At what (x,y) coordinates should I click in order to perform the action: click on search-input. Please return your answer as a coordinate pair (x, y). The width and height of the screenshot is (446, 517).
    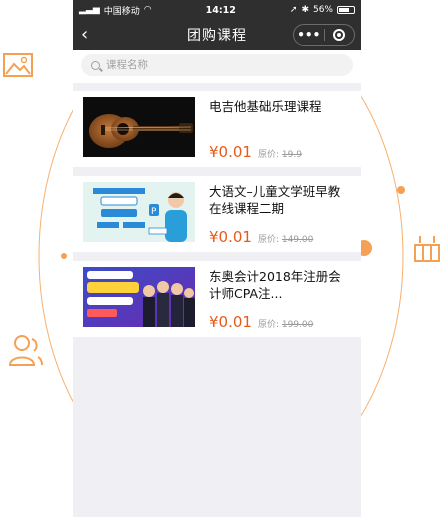
    Looking at the image, I should click on (206, 65).